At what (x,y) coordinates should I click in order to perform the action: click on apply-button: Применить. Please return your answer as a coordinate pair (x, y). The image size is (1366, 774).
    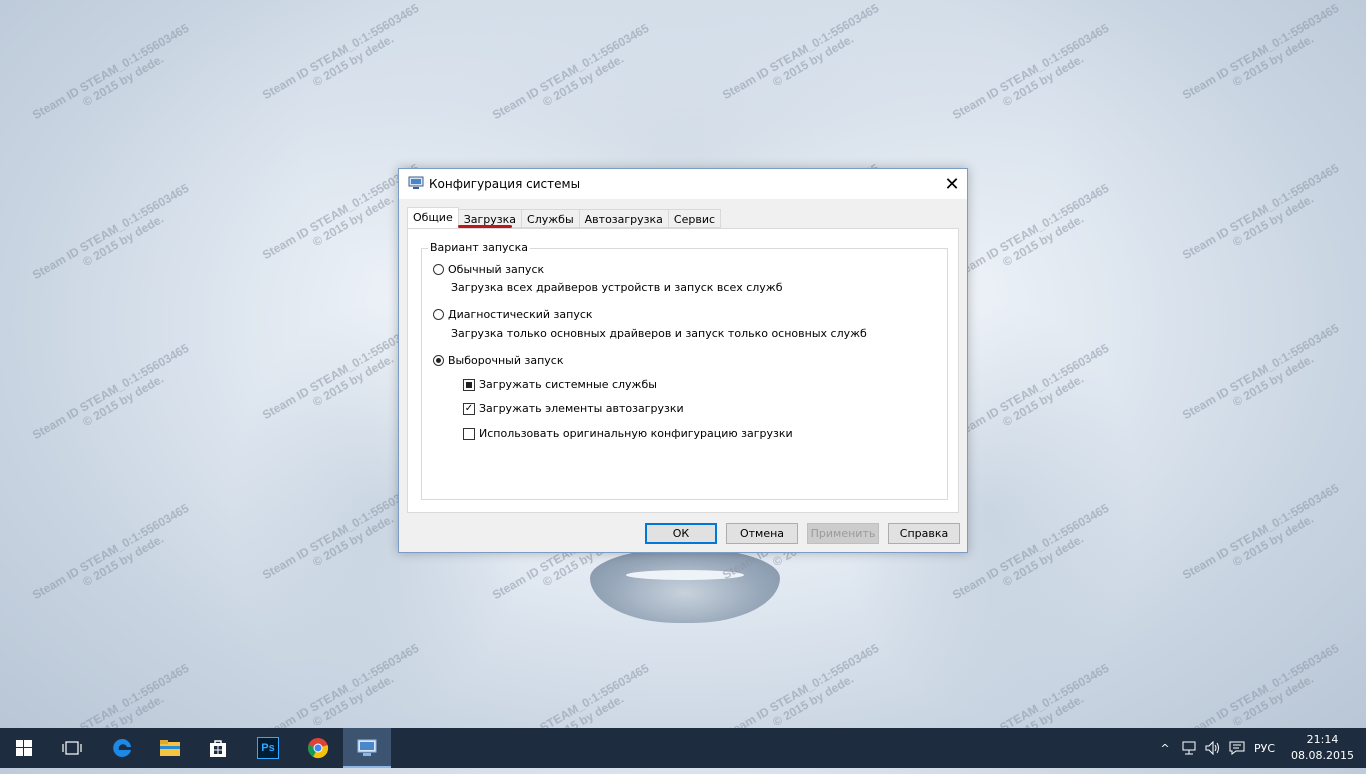
    Looking at the image, I should click on (843, 533).